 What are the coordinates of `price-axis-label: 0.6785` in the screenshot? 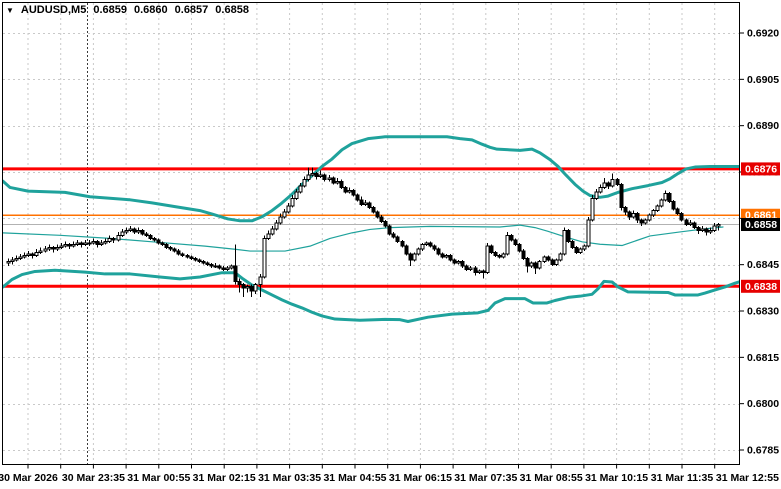 It's located at (763, 451).